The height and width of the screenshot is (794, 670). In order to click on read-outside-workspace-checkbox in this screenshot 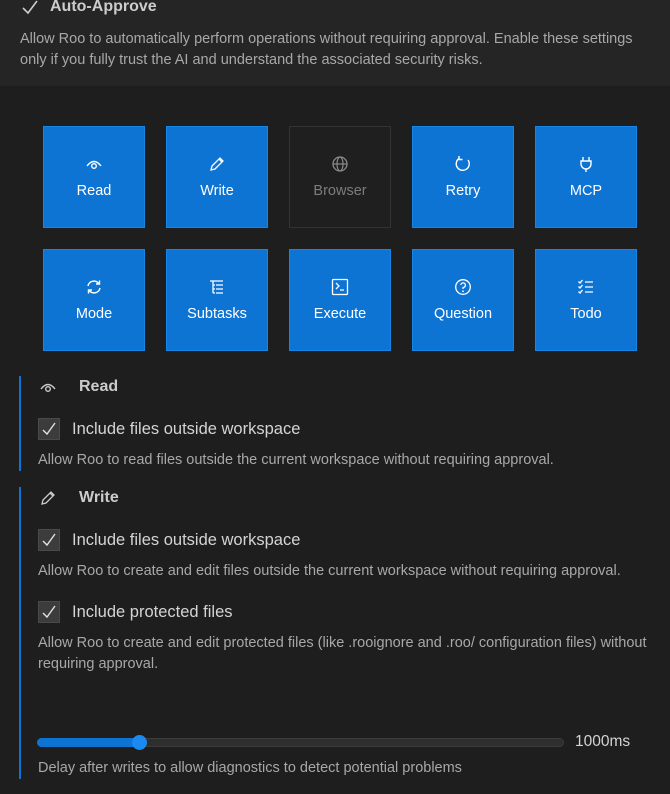, I will do `click(49, 429)`.